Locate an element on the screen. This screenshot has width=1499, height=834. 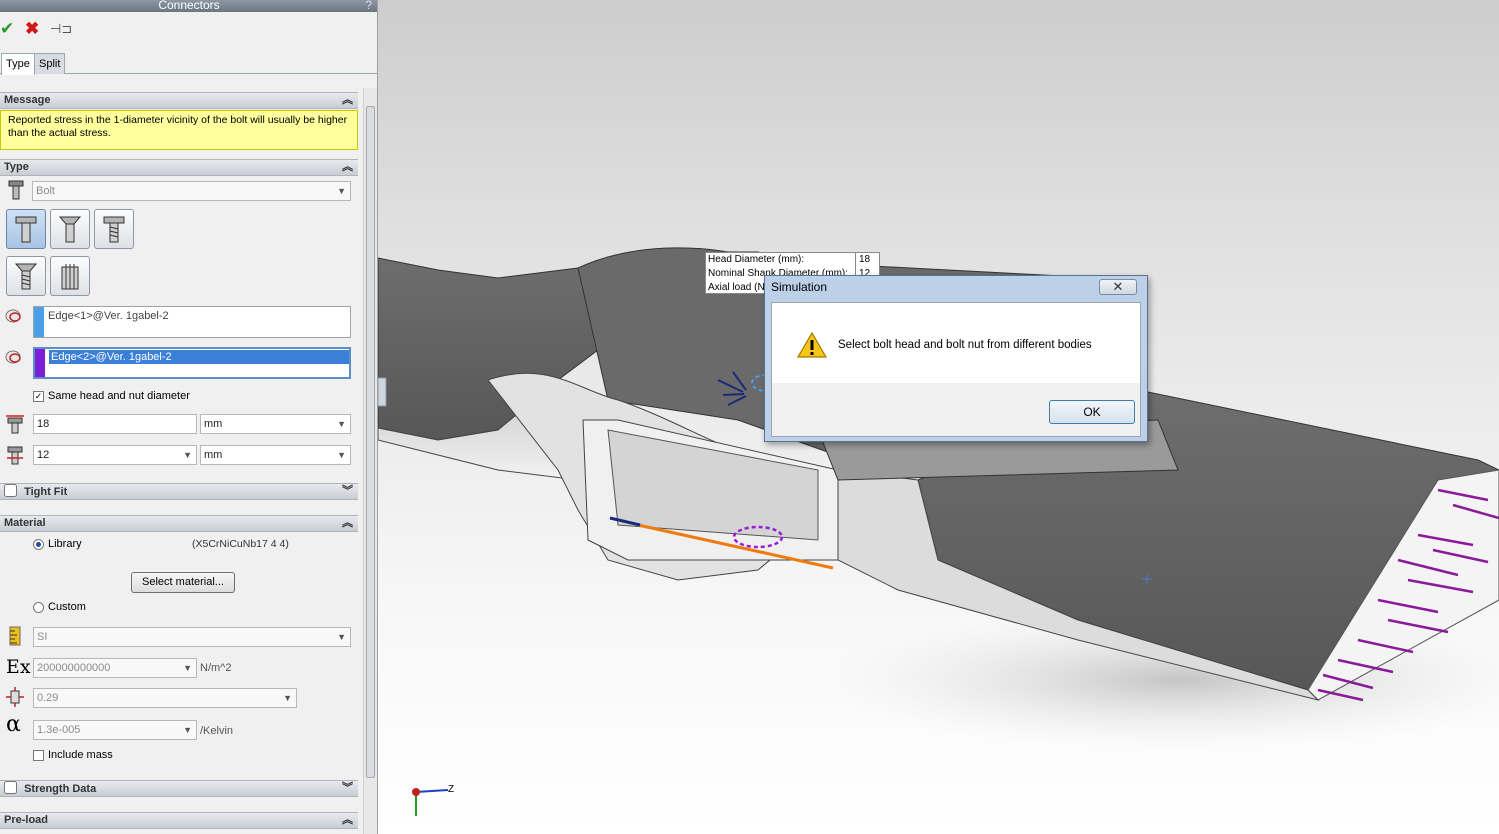
library-radio: Library is located at coordinates (57, 544).